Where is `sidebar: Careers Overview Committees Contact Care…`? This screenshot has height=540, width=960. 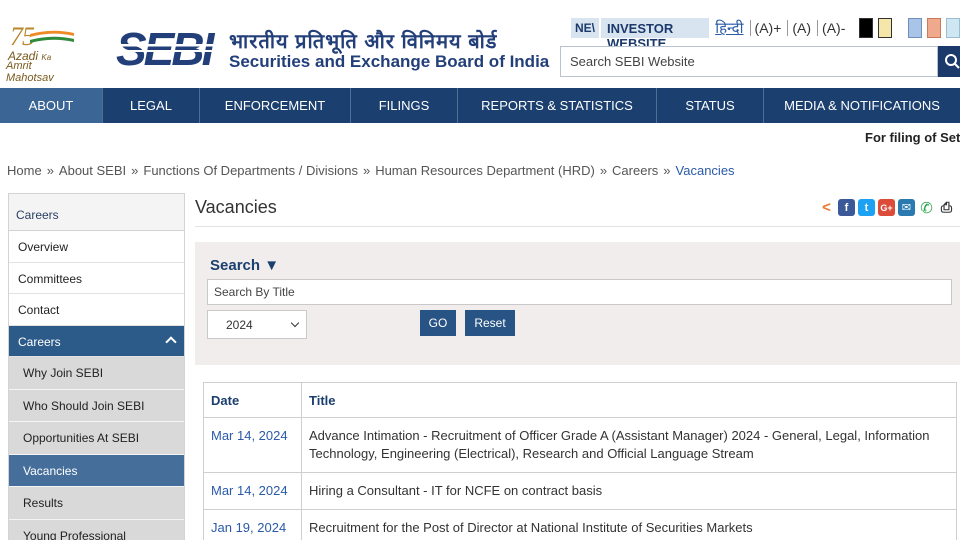 sidebar: Careers Overview Committees Contact Care… is located at coordinates (96, 366).